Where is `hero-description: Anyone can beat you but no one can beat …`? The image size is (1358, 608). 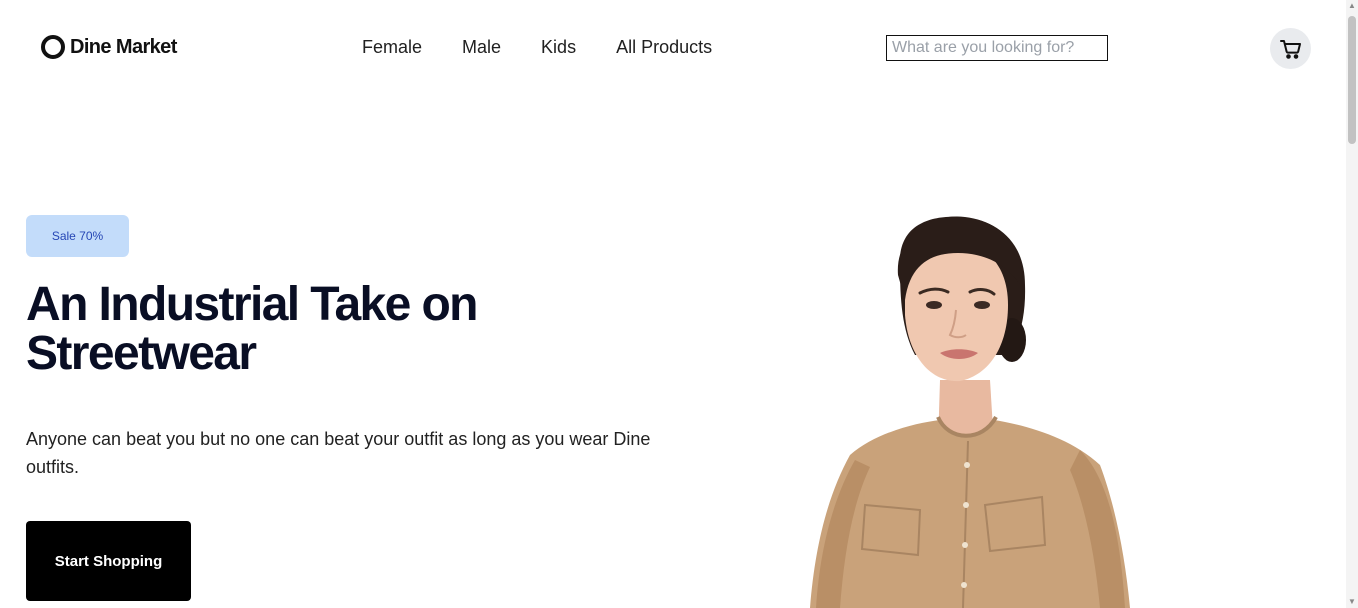
hero-description: Anyone can beat you but no one can beat … is located at coordinates (338, 453).